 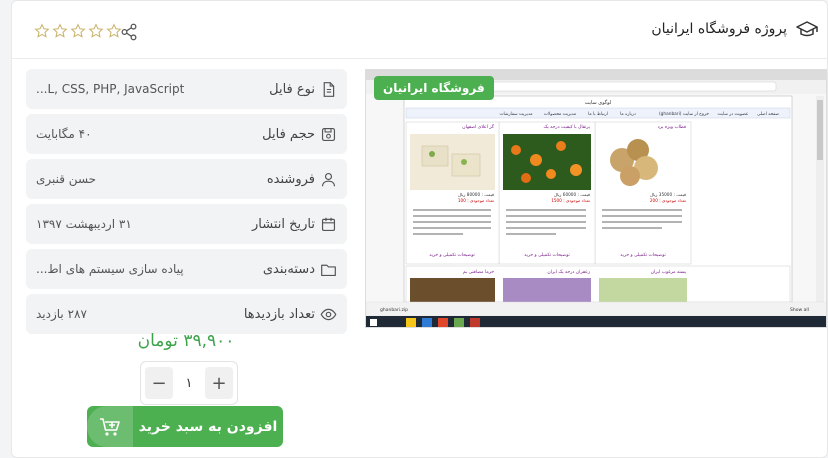 What do you see at coordinates (328, 134) in the screenshot?
I see `disk-icon` at bounding box center [328, 134].